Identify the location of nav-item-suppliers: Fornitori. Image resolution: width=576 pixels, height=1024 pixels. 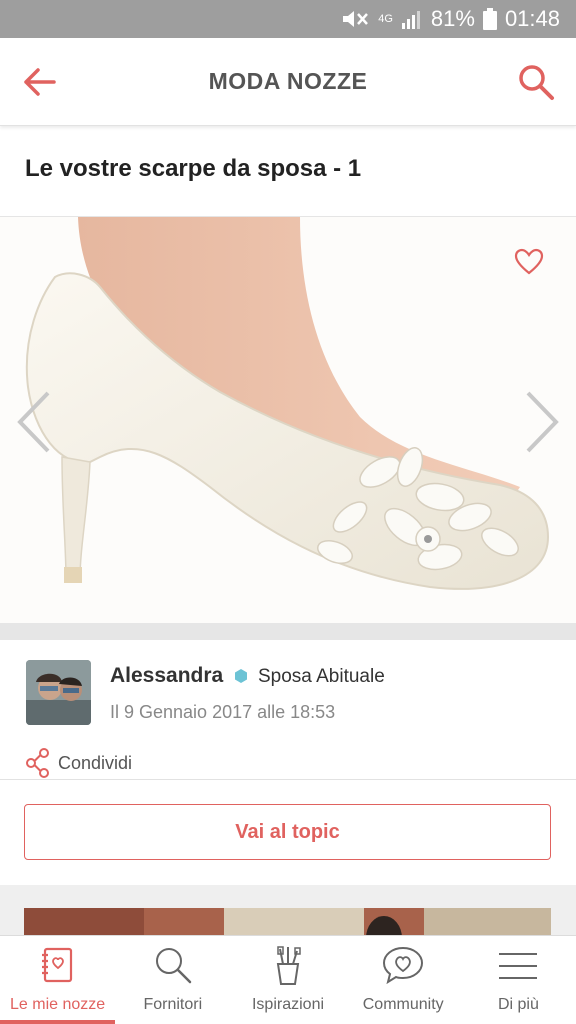
(172, 980).